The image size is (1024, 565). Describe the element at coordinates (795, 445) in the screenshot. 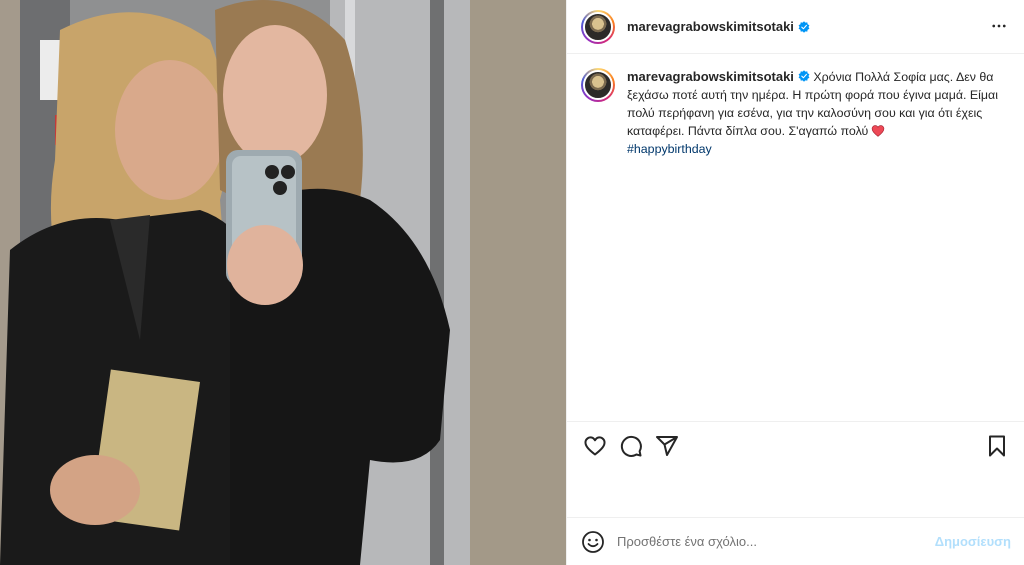

I see `post-actions-bar` at that location.